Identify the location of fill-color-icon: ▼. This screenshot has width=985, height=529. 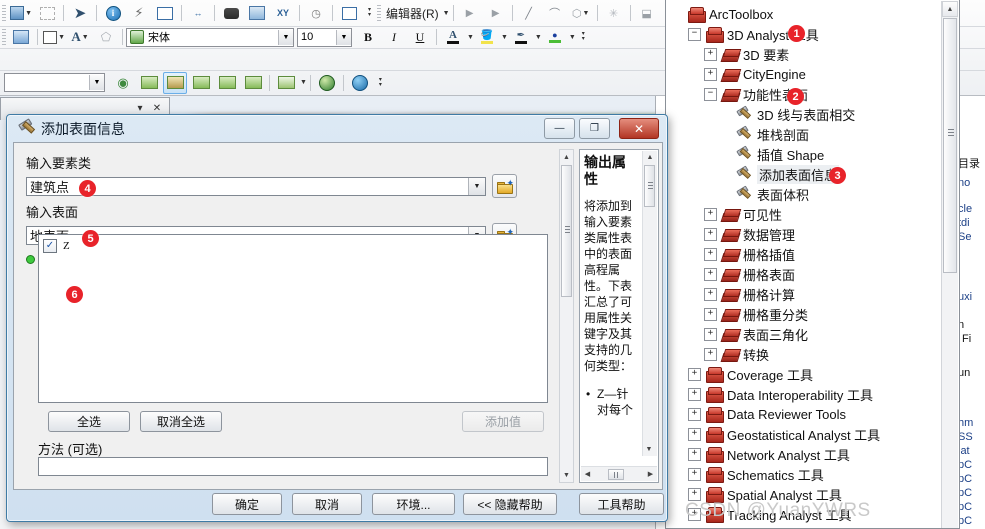
(54, 37).